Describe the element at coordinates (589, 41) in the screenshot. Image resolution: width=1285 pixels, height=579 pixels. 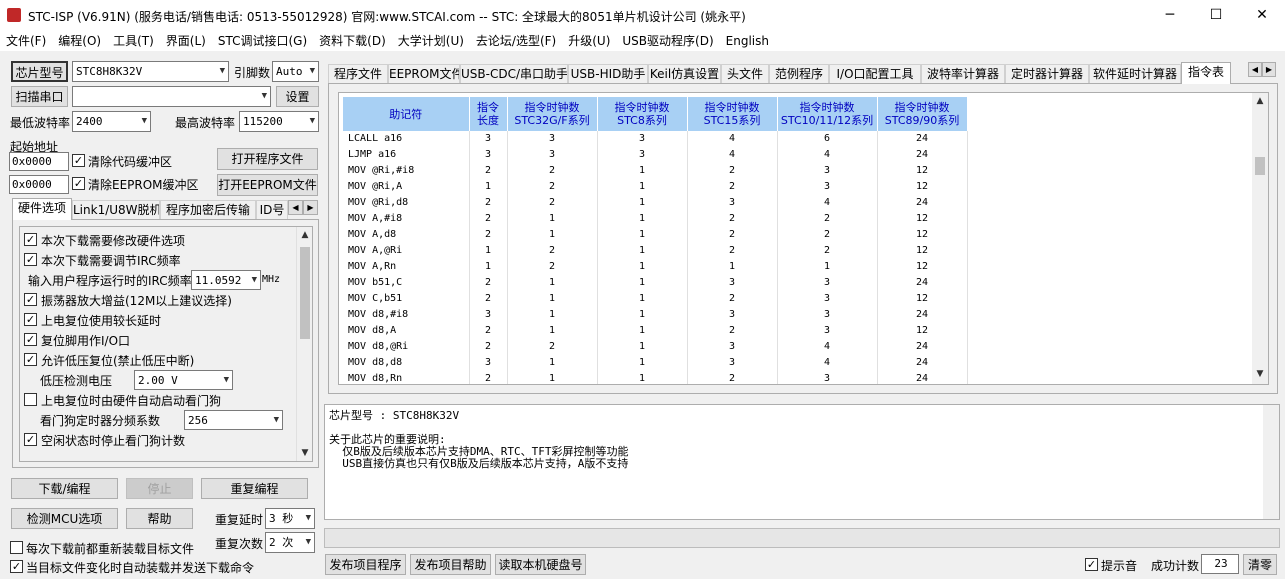
I see `menu-item: 升级(U)` at that location.